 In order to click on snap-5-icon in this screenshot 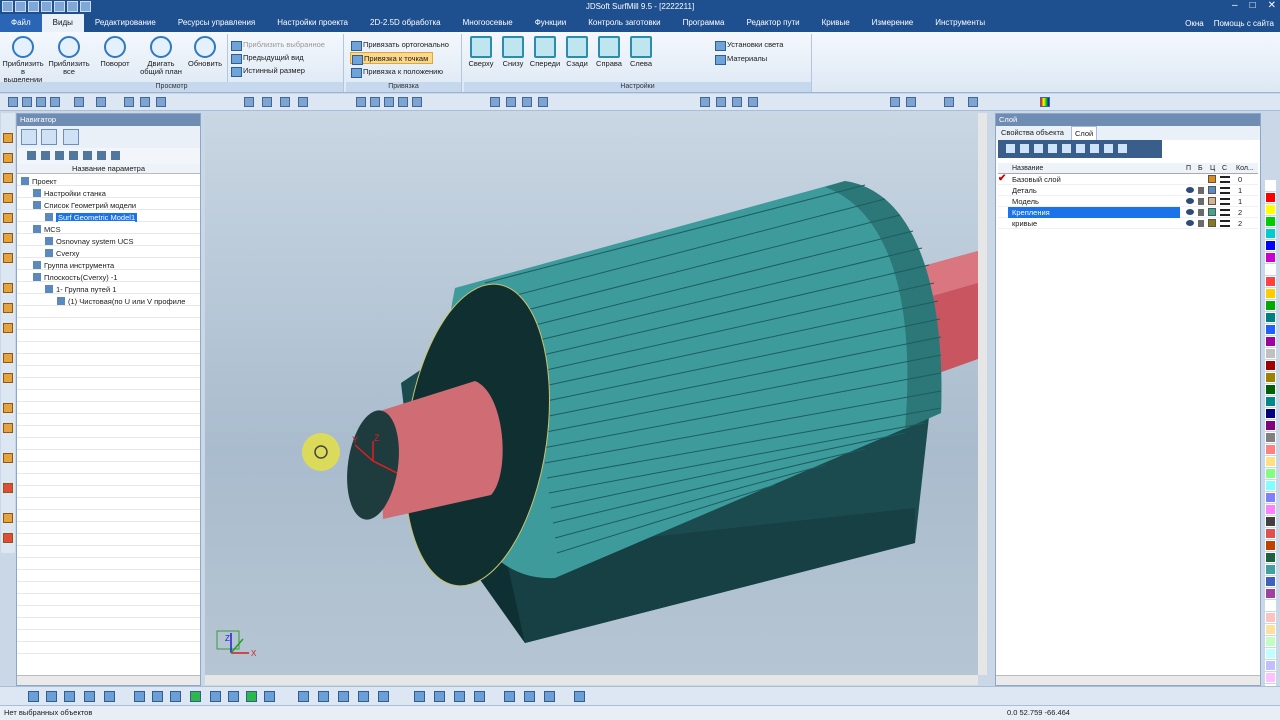, I will do `click(417, 102)`.